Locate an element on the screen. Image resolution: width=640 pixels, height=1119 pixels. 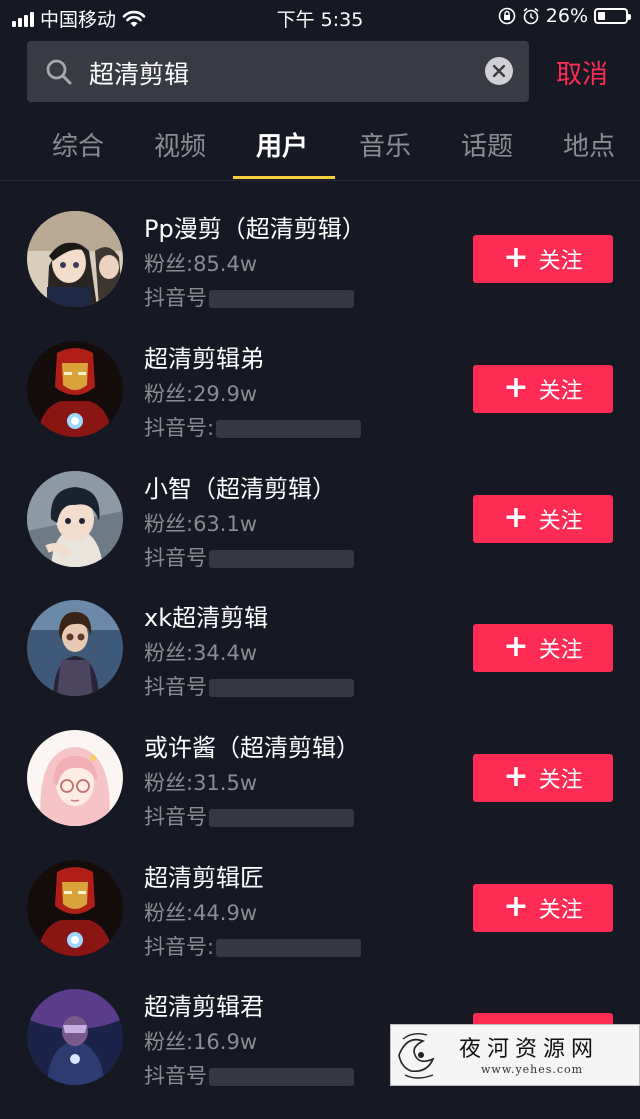
battery-percent: 26% is located at coordinates (566, 16).